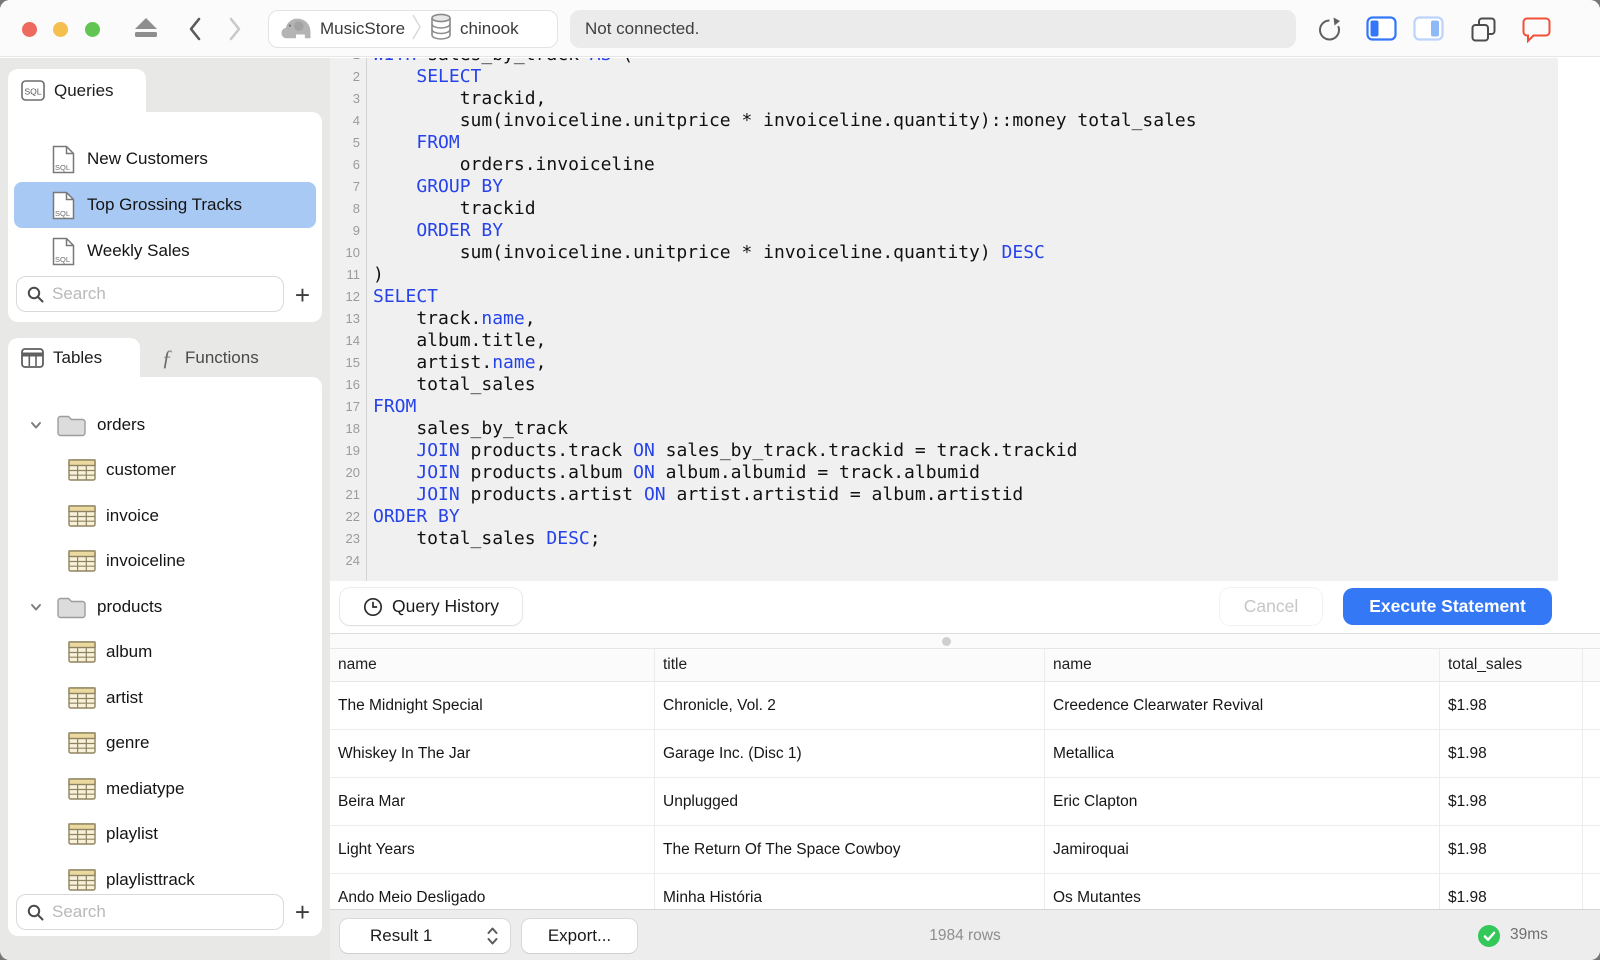 The image size is (1600, 960). I want to click on breadcrumb: MusicStore chinook, so click(413, 29).